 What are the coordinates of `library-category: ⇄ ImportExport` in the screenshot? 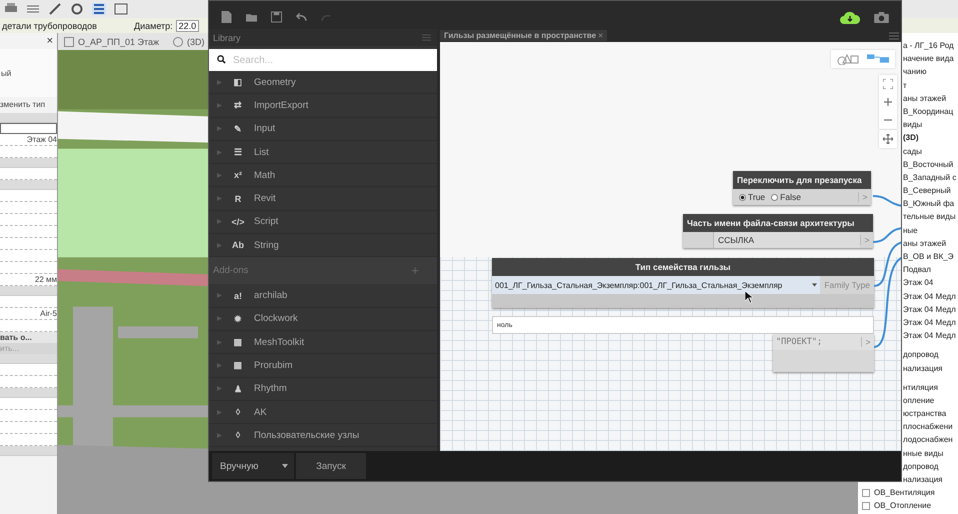 It's located at (323, 106).